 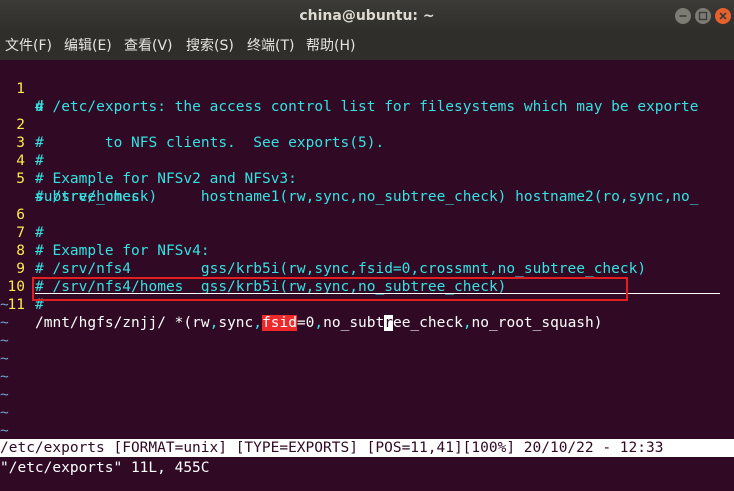 I want to click on menu-view: 查看(V), so click(x=148, y=46).